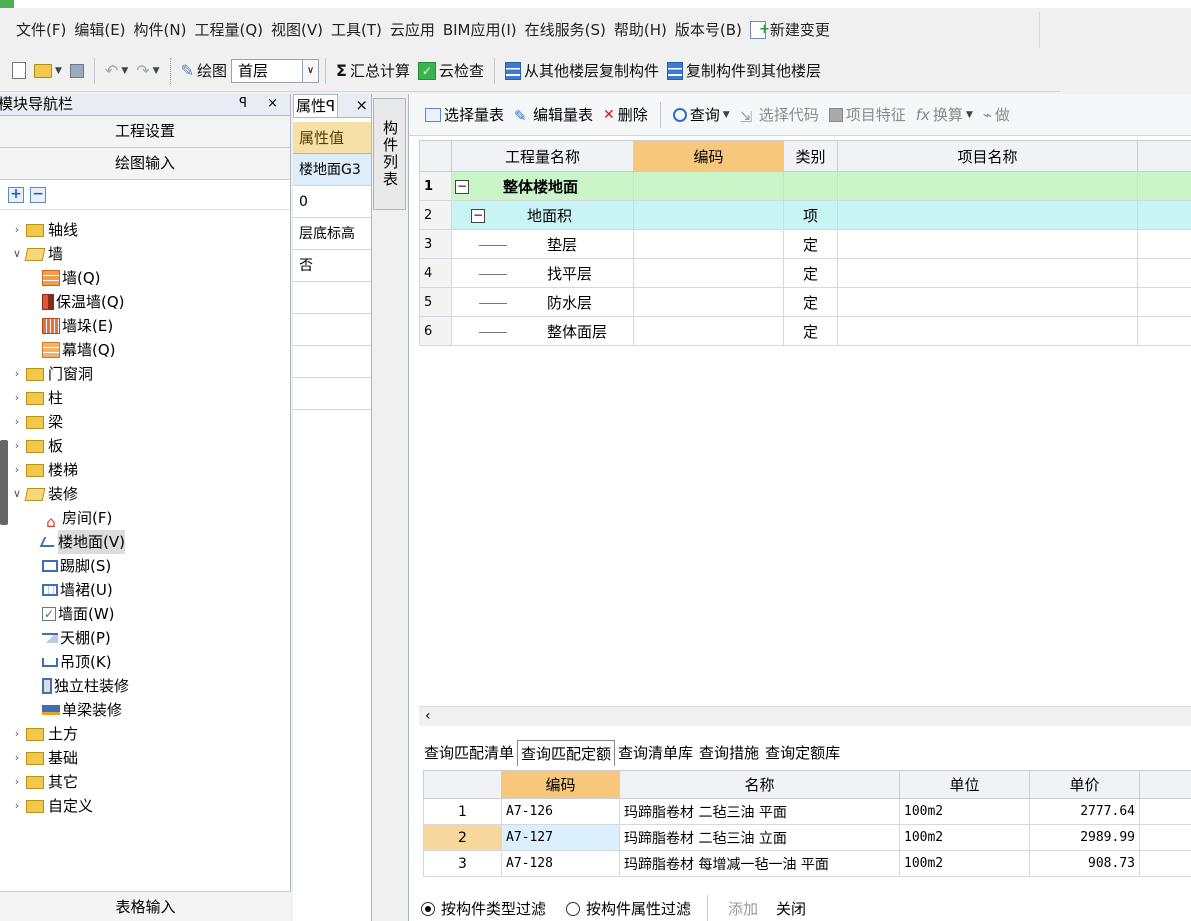  Describe the element at coordinates (38, 194) in the screenshot. I see `collapse-all-icon: −` at that location.